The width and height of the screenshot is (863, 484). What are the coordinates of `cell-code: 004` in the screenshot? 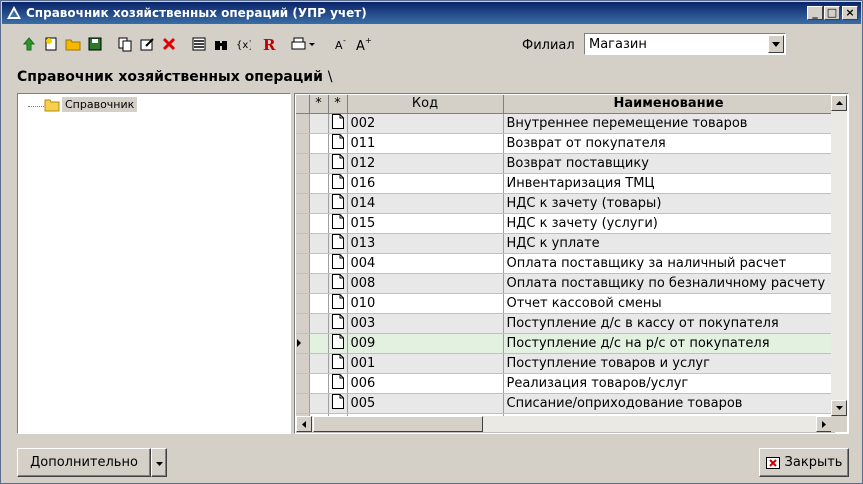 It's located at (425, 263).